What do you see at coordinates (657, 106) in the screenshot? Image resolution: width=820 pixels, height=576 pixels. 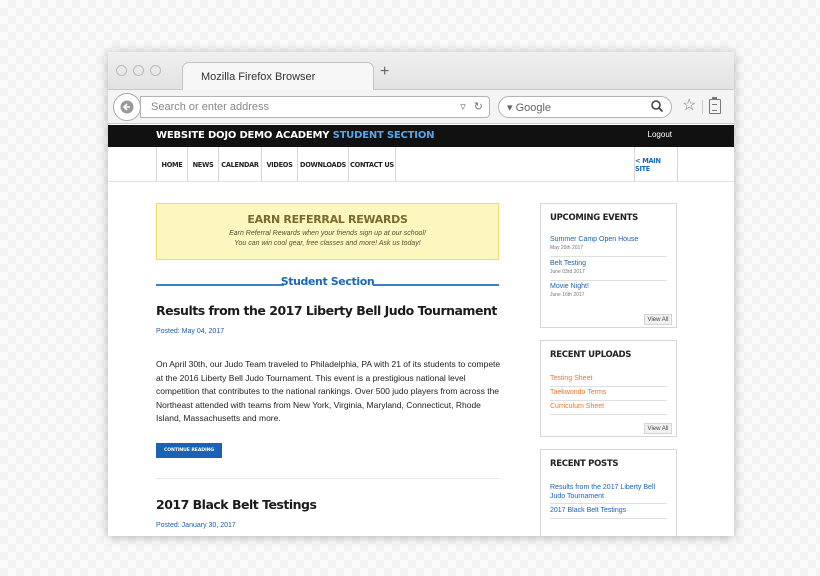 I see `search-icon` at bounding box center [657, 106].